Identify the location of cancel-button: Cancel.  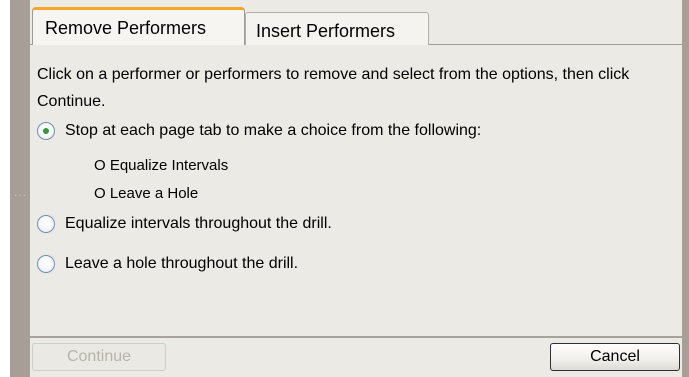
(615, 357).